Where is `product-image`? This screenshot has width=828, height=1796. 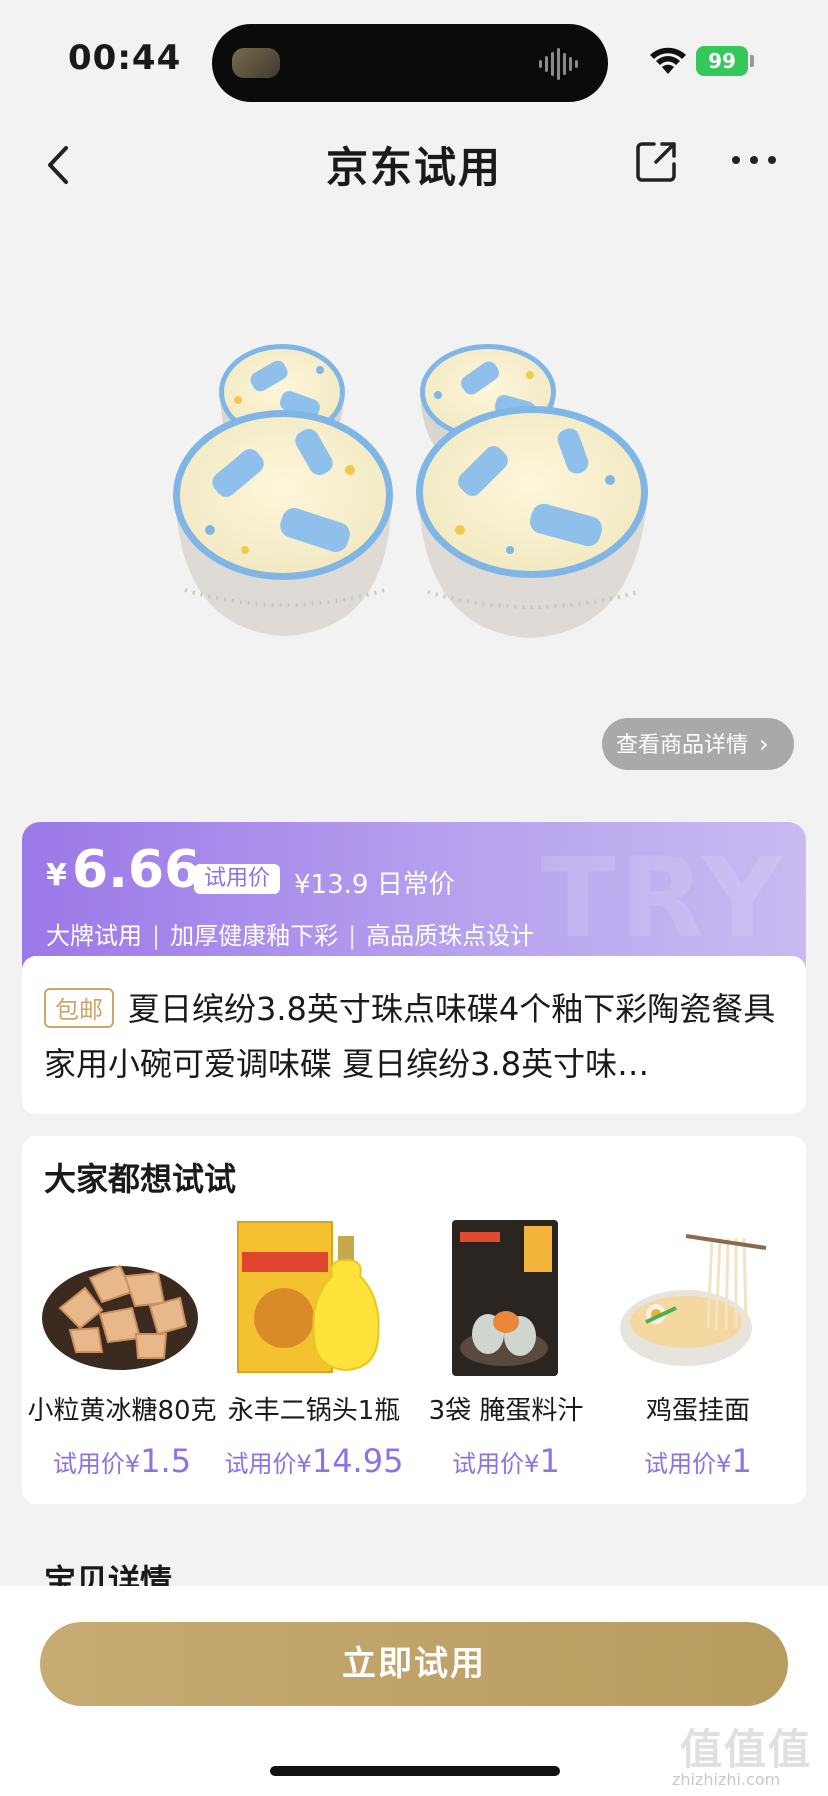
product-image is located at coordinates (415, 510).